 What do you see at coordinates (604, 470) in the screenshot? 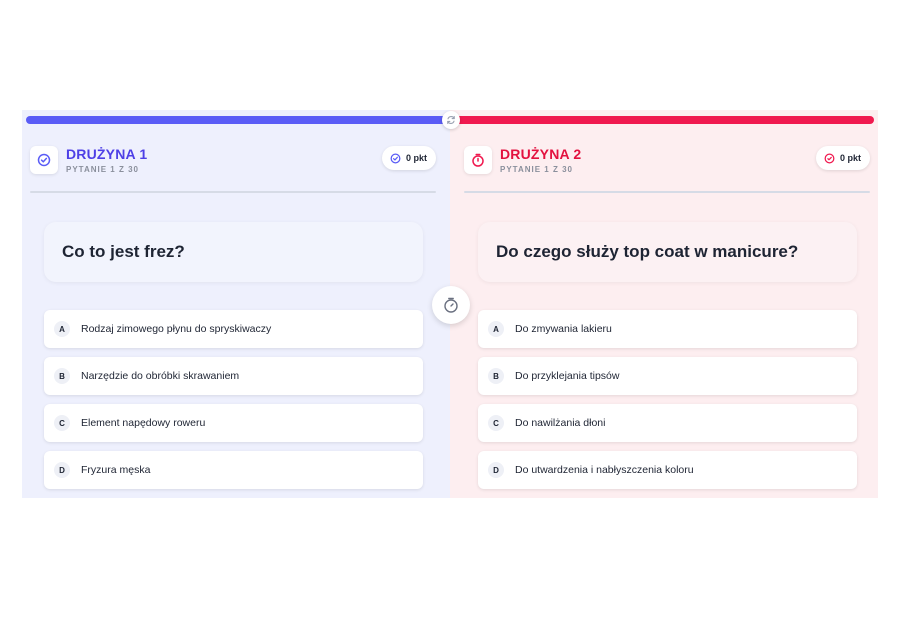
I see `answer-text: Do utwardzenia i nabłyszczenia koloru` at bounding box center [604, 470].